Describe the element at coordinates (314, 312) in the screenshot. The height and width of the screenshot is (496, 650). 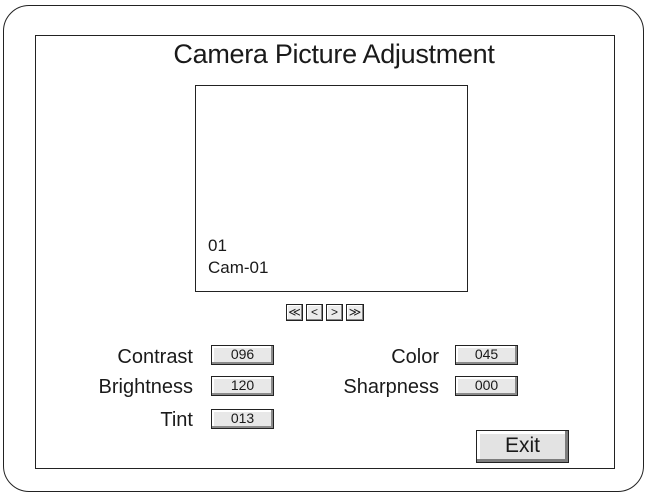
I see `previous-camera-button: <` at that location.